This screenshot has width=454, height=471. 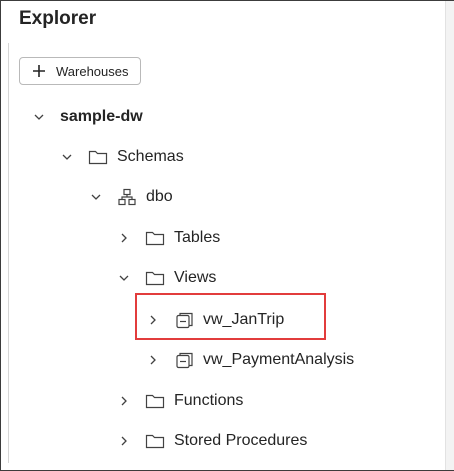 What do you see at coordinates (39, 71) in the screenshot?
I see `plus-icon` at bounding box center [39, 71].